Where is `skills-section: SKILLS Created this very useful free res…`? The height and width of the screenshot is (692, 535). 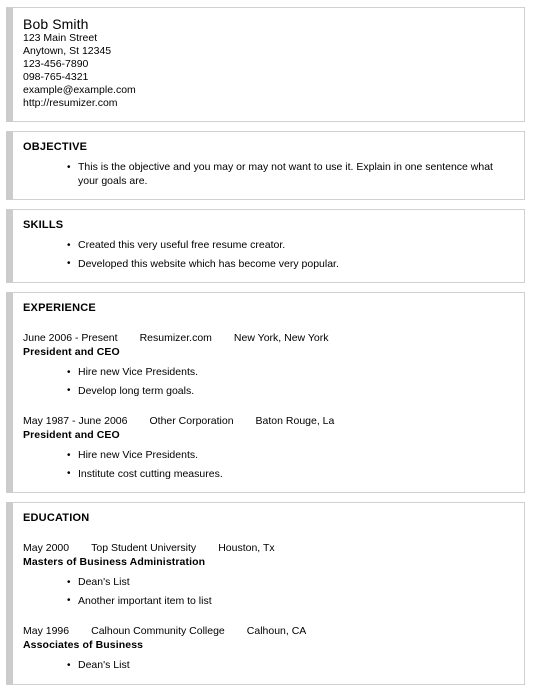 skills-section: SKILLS Created this very useful free res… is located at coordinates (265, 246).